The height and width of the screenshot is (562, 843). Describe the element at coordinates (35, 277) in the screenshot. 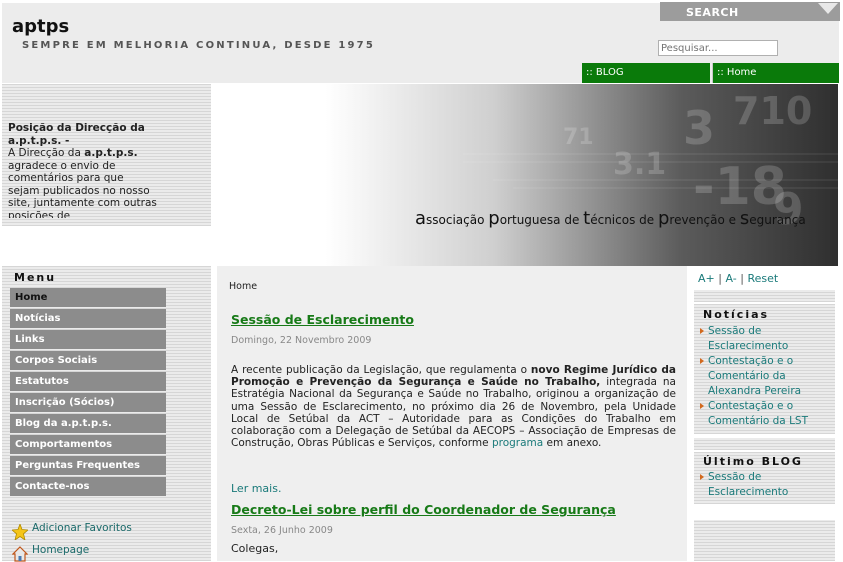

I see `menu-title: Menu` at that location.